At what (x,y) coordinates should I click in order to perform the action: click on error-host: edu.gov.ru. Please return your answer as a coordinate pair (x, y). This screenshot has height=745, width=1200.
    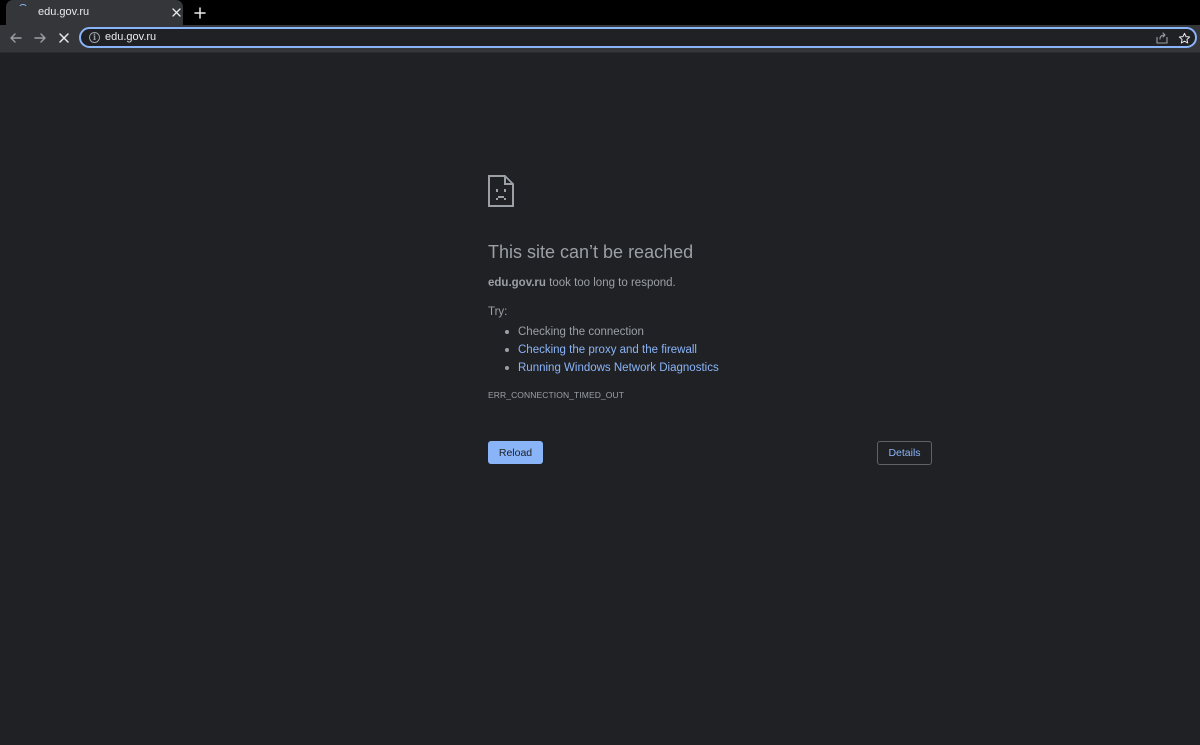
    Looking at the image, I should click on (517, 283).